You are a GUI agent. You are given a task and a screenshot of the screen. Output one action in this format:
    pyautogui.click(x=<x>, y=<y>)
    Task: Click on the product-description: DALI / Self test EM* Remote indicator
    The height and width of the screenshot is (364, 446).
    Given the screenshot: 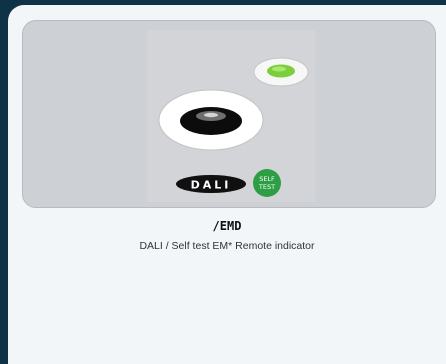 What is the action you would take?
    pyautogui.click(x=227, y=246)
    